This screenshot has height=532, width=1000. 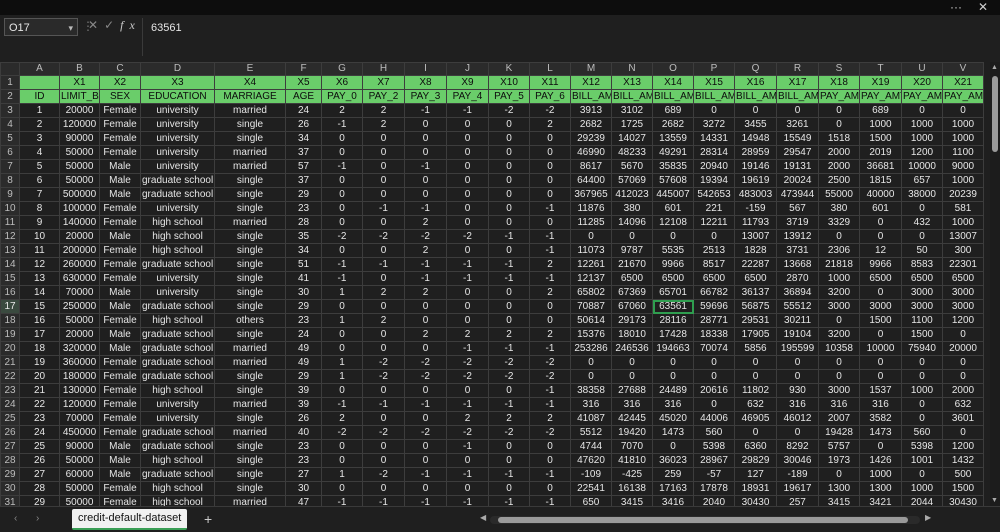 What do you see at coordinates (922, 348) in the screenshot?
I see `cell-u20: 75940` at bounding box center [922, 348].